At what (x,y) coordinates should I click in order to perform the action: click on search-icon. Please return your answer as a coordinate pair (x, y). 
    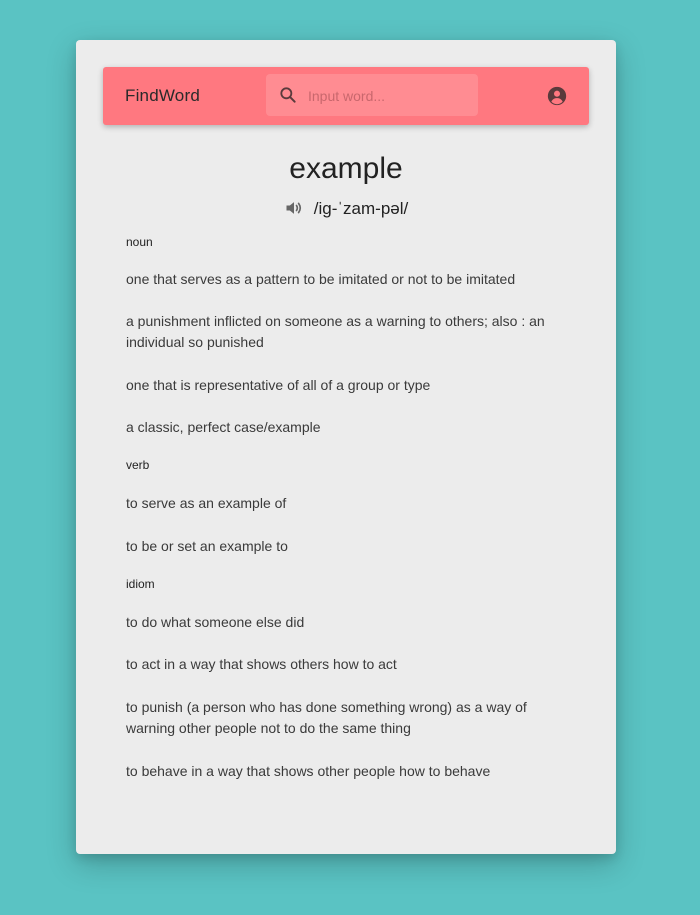
    Looking at the image, I should click on (288, 95).